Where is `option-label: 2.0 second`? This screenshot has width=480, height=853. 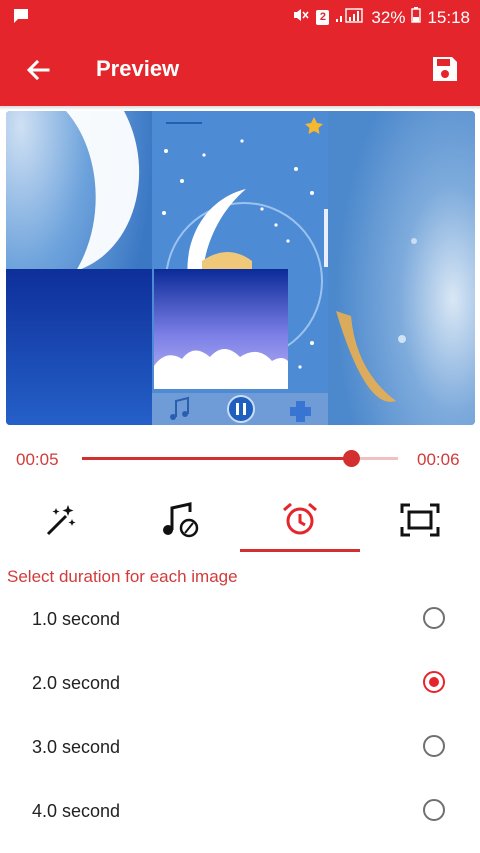
option-label: 2.0 second is located at coordinates (76, 683).